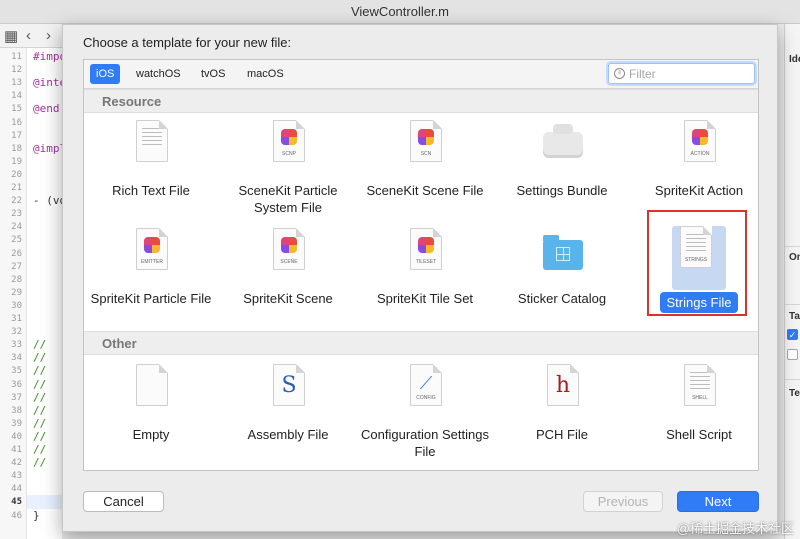 The image size is (800, 539). Describe the element at coordinates (700, 154) in the screenshot. I see `icon-tag: ACTION` at that location.